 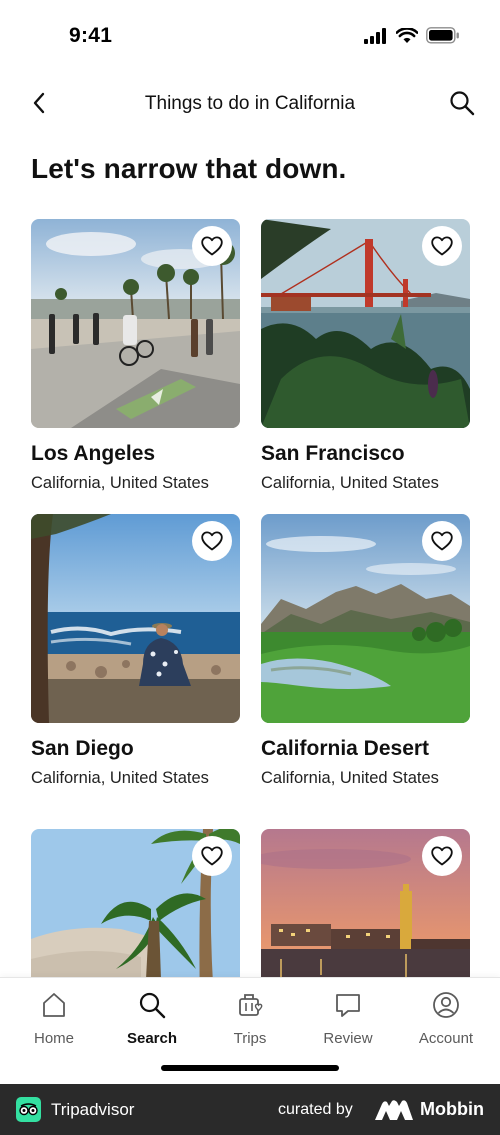 I want to click on curator-name: Mobbin, so click(x=452, y=1109).